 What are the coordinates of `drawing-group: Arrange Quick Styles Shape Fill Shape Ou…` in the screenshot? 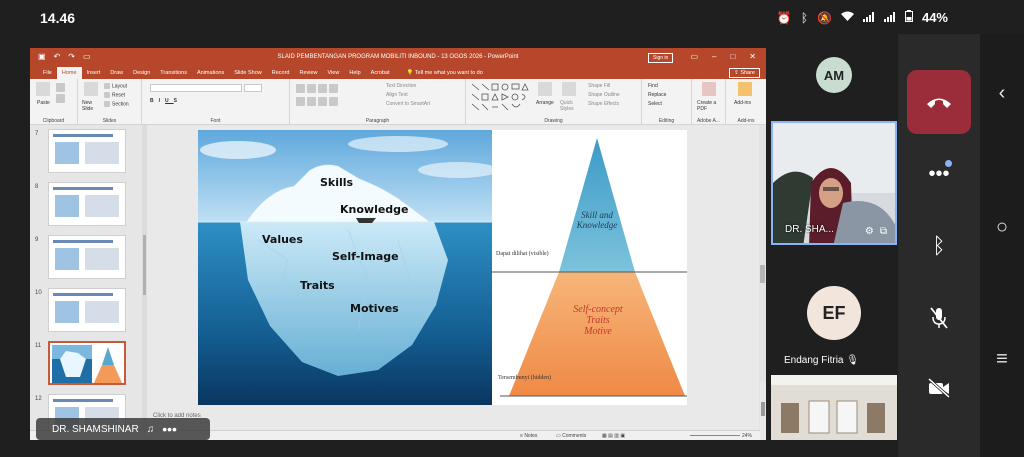 It's located at (554, 102).